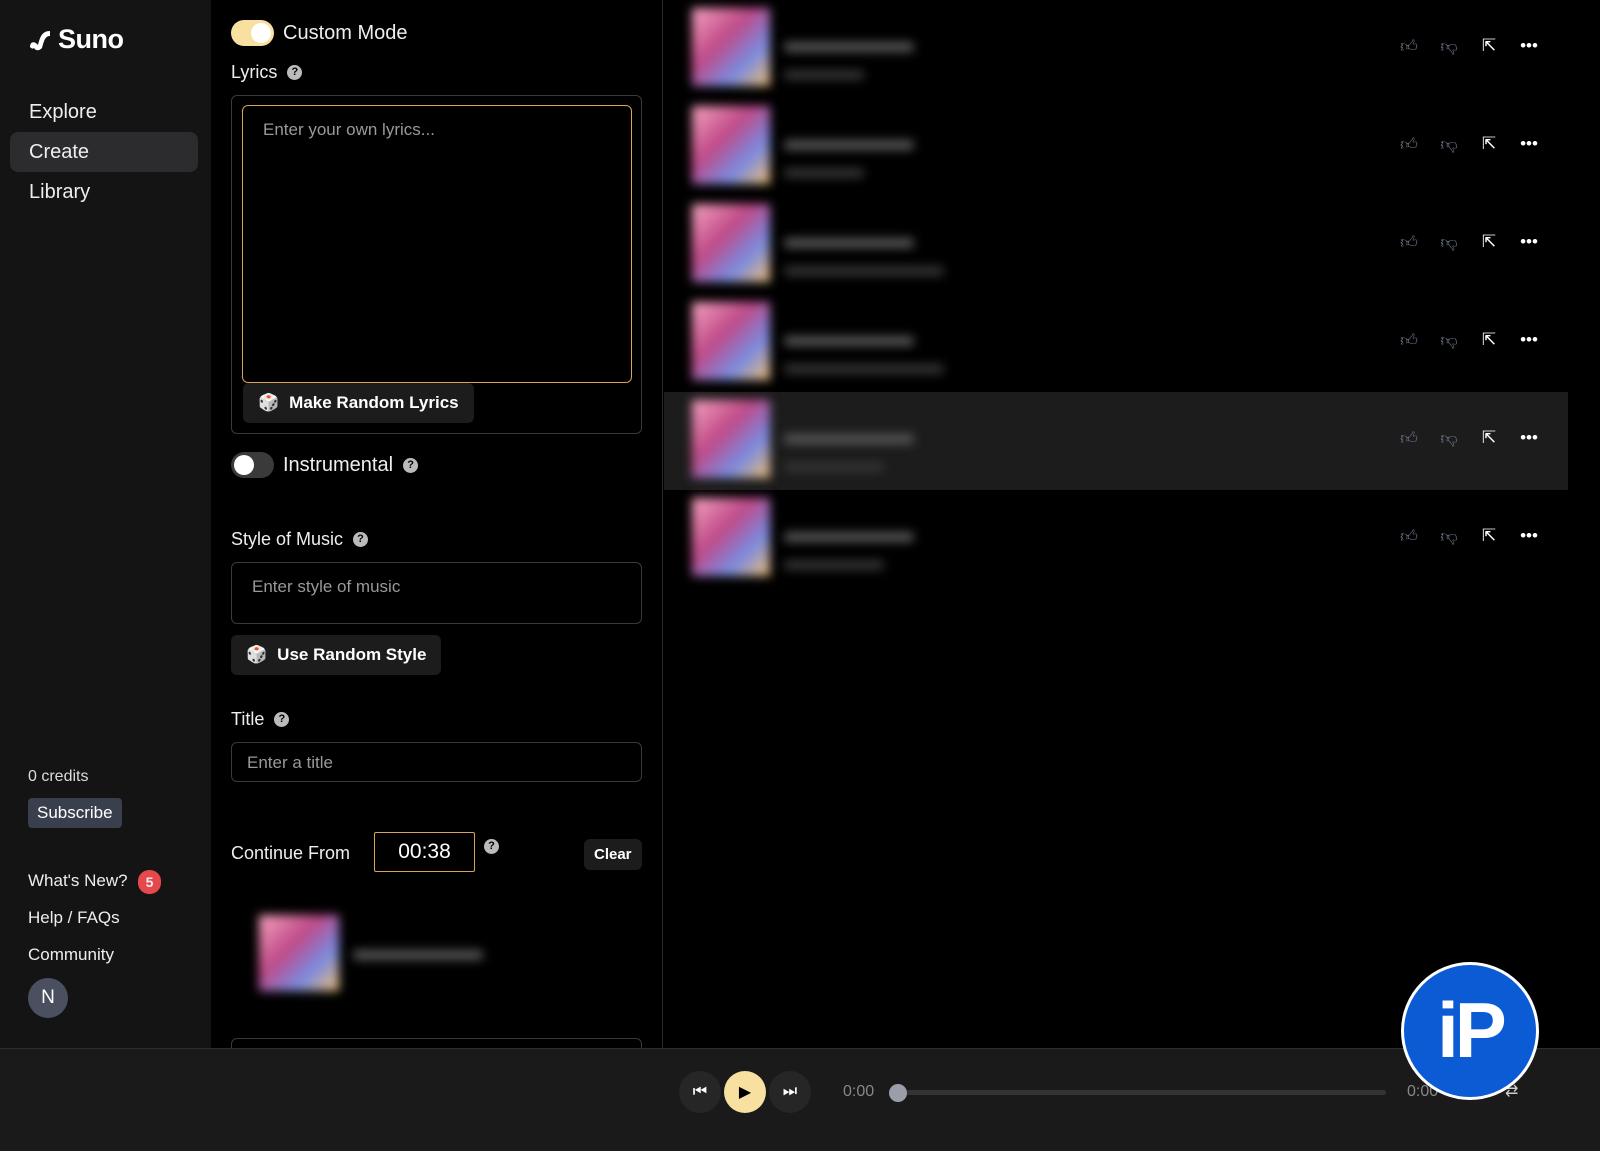 The height and width of the screenshot is (1151, 1600). Describe the element at coordinates (374, 402) in the screenshot. I see `make-random-lyrics-label: Make Random Lyrics` at that location.